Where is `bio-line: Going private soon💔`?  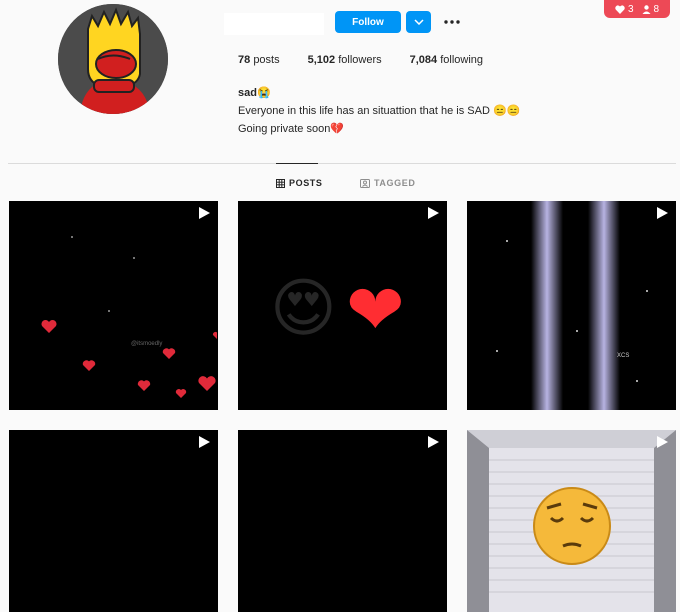 bio-line: Going private soon💔 is located at coordinates (291, 129).